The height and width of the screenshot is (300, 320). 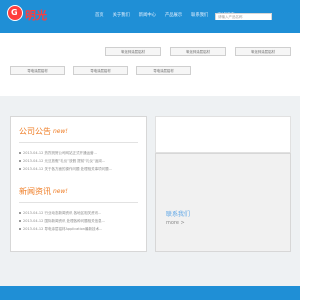 I want to click on nav-item-about: 关于我们, so click(x=121, y=15).